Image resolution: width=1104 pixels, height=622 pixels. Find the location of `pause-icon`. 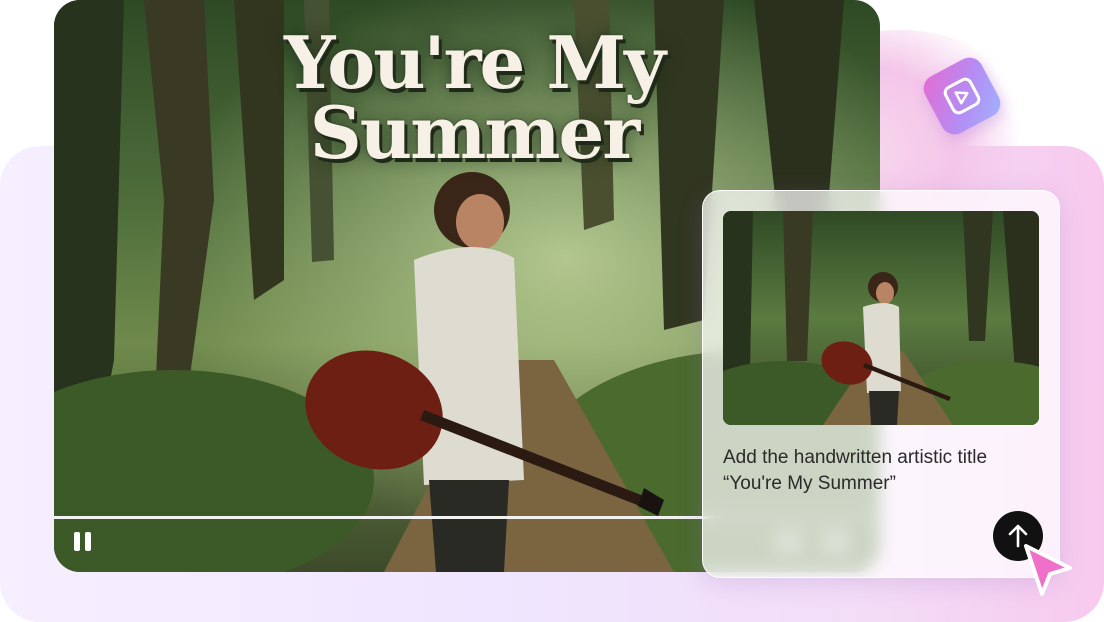

pause-icon is located at coordinates (77, 541).